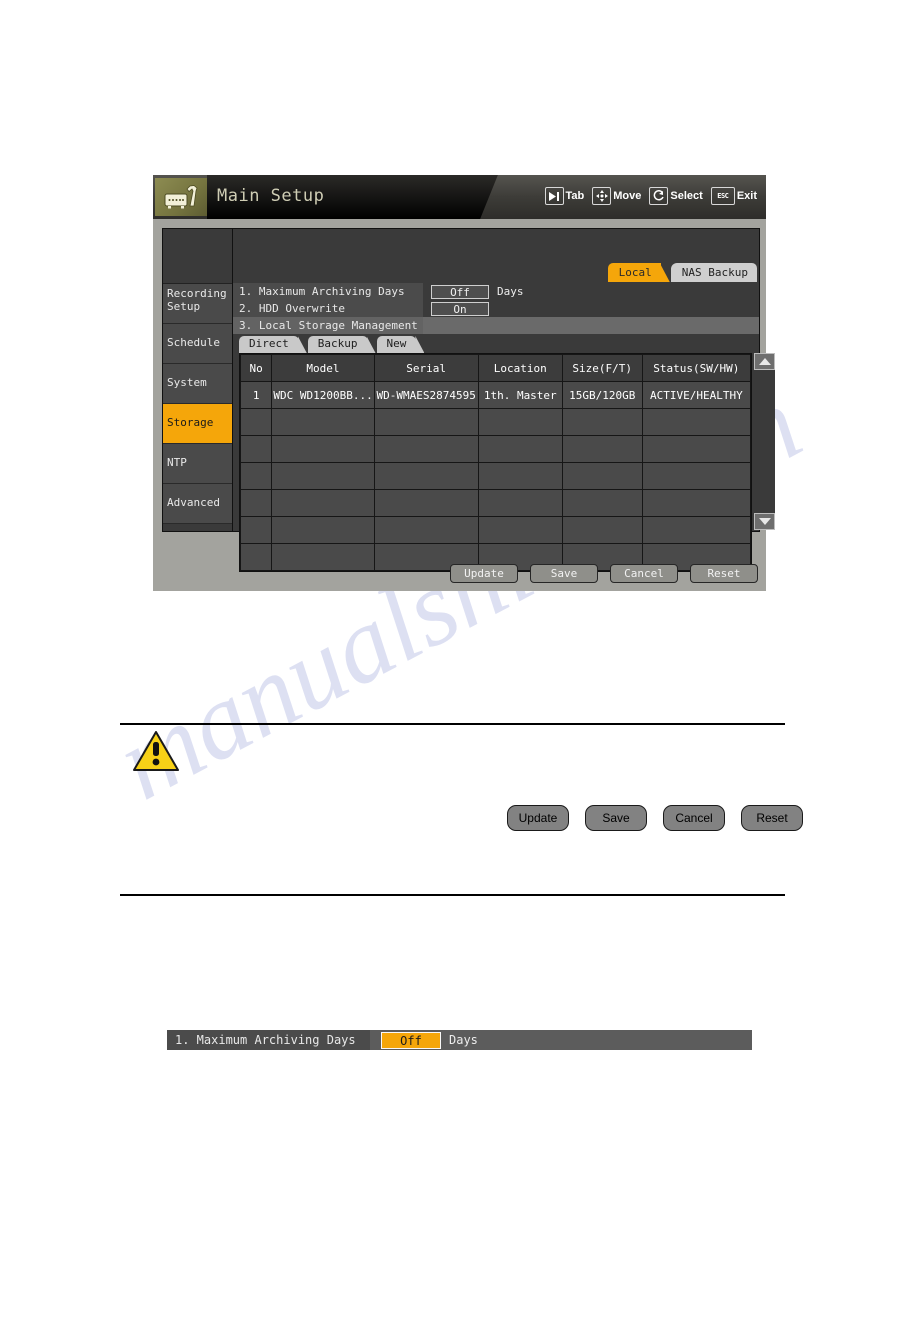  Describe the element at coordinates (460, 308) in the screenshot. I see `hdd-overwrite-value: On` at that location.